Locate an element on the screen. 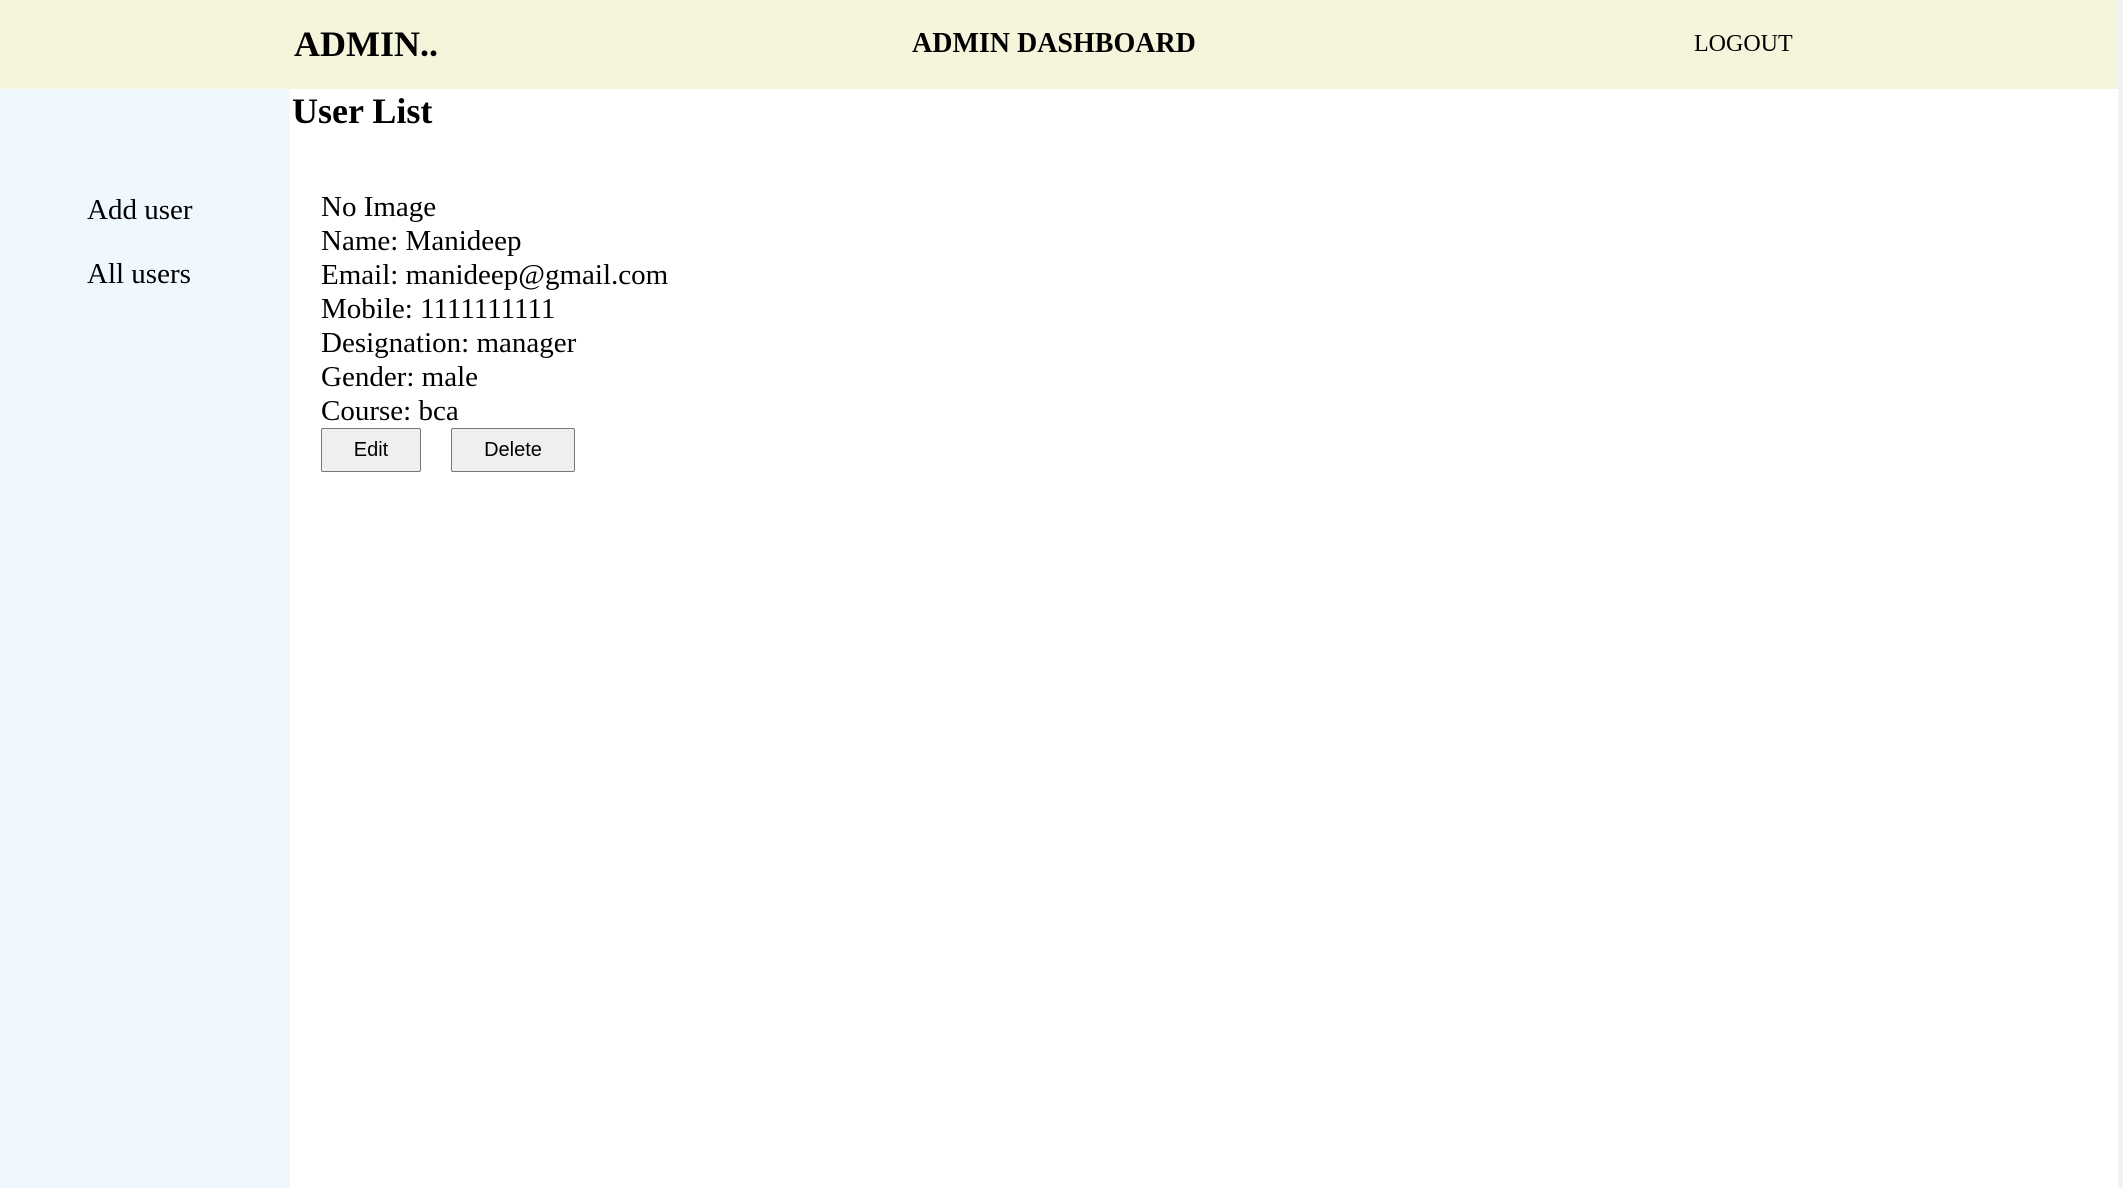  user-designation: Designation: manager is located at coordinates (449, 343).